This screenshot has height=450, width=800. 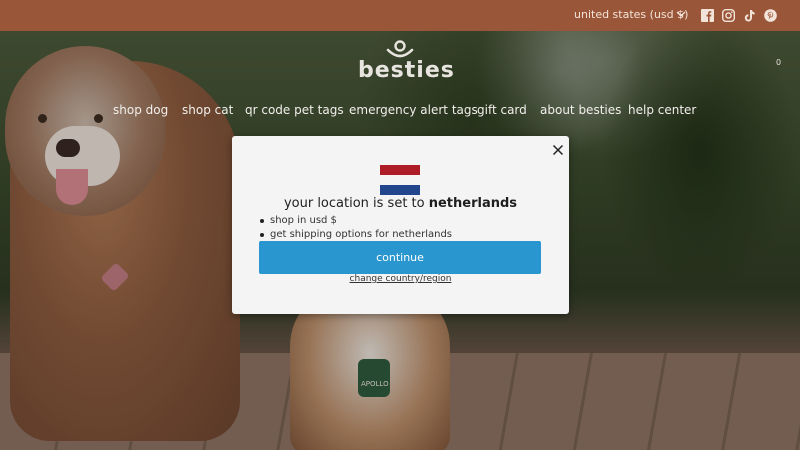 I want to click on top-bar: united states (usd $), so click(x=400, y=15).